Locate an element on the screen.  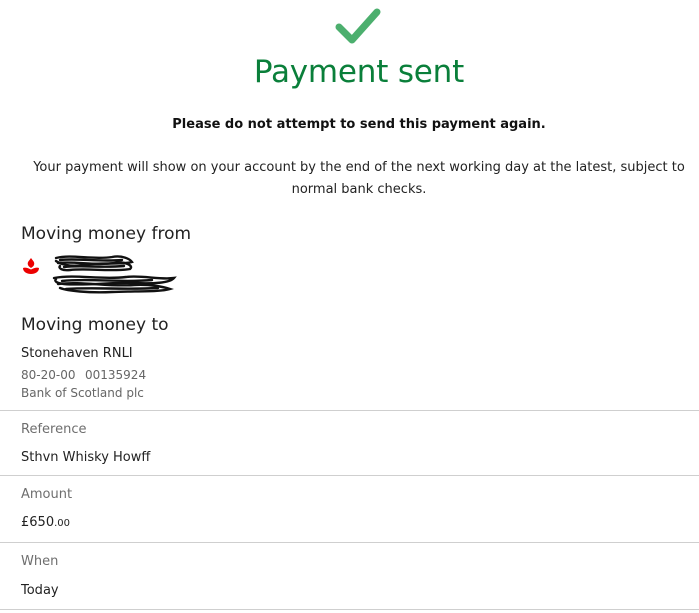
amount-label: Amount is located at coordinates (47, 494).